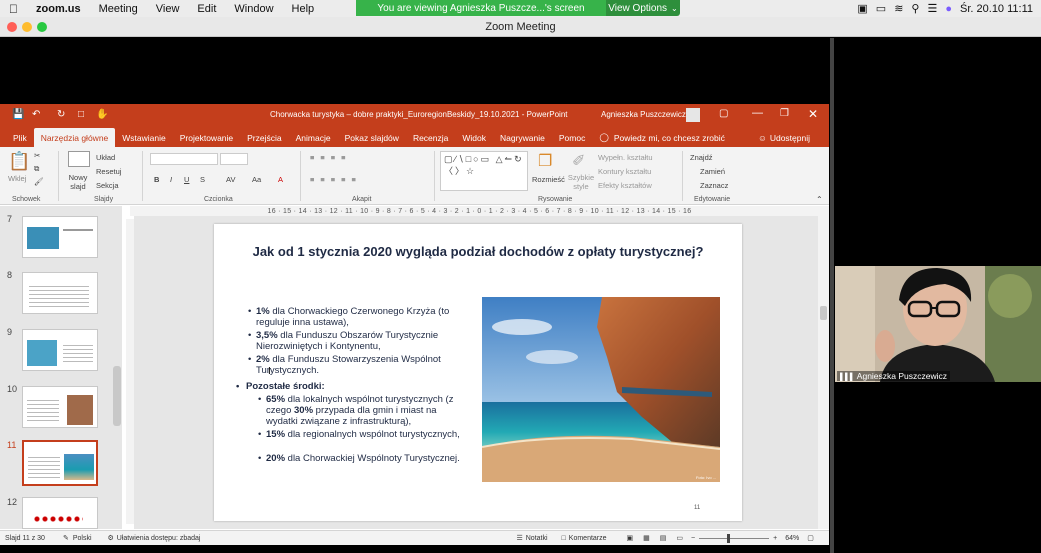 The width and height of the screenshot is (1041, 553). Describe the element at coordinates (36, 169) in the screenshot. I see `copy-icon: ⧉` at that location.